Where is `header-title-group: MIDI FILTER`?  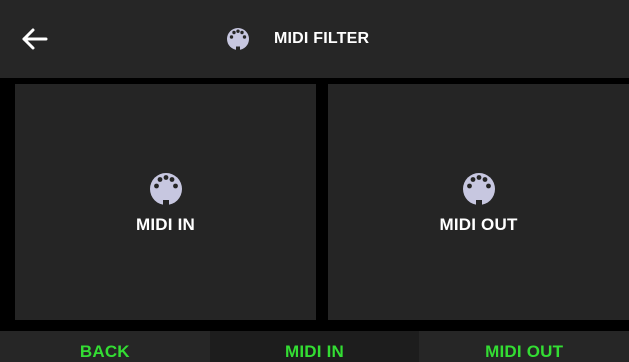 header-title-group: MIDI FILTER is located at coordinates (297, 39).